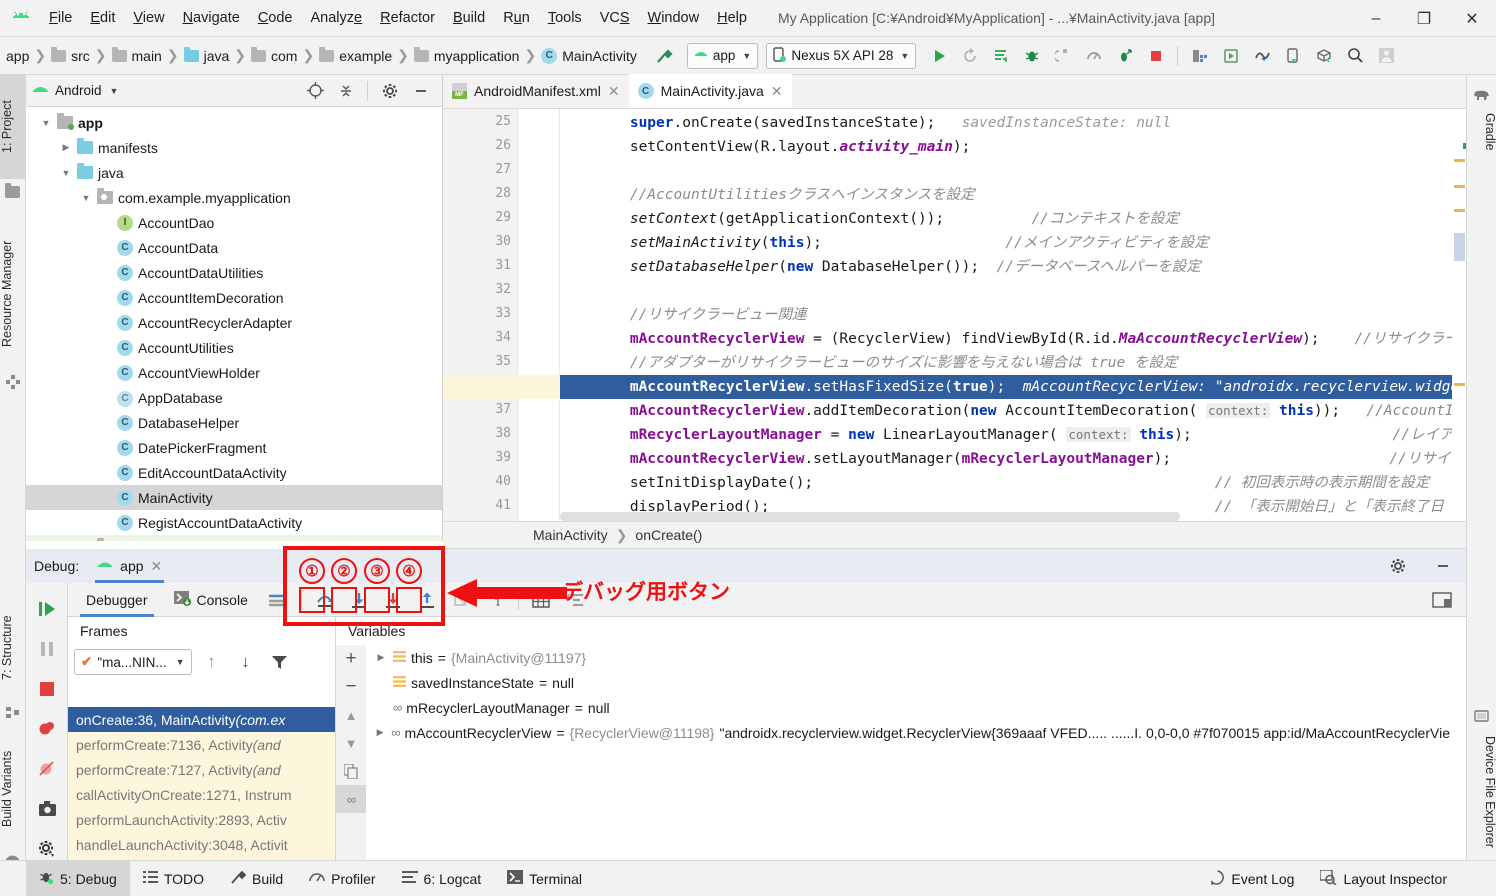  I want to click on debug-icon, so click(1032, 56).